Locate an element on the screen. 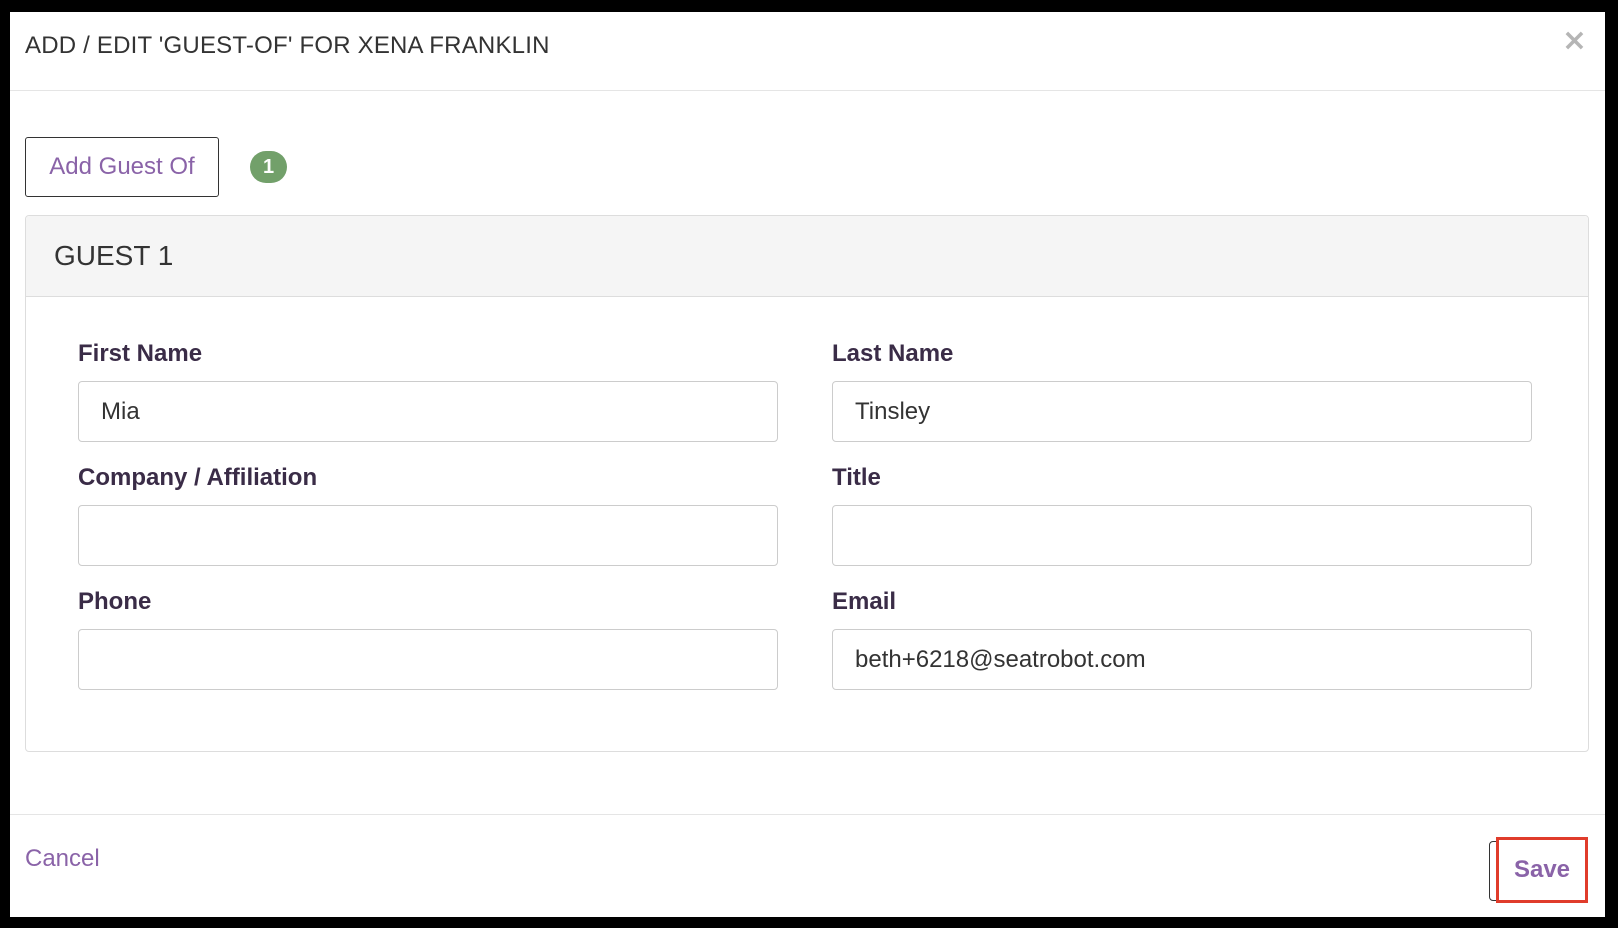 The width and height of the screenshot is (1618, 928). company-affiliation-input is located at coordinates (428, 535).